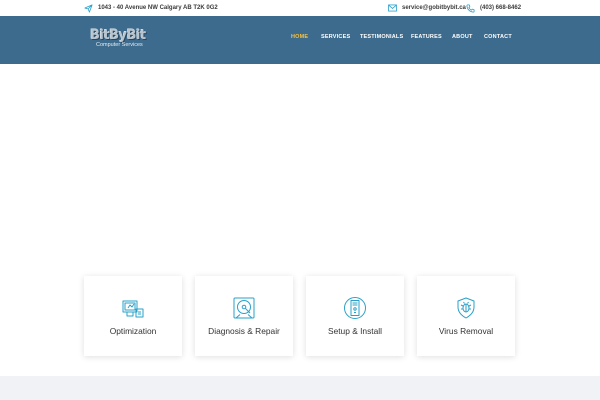  Describe the element at coordinates (470, 8) in the screenshot. I see `phone-icon` at that location.